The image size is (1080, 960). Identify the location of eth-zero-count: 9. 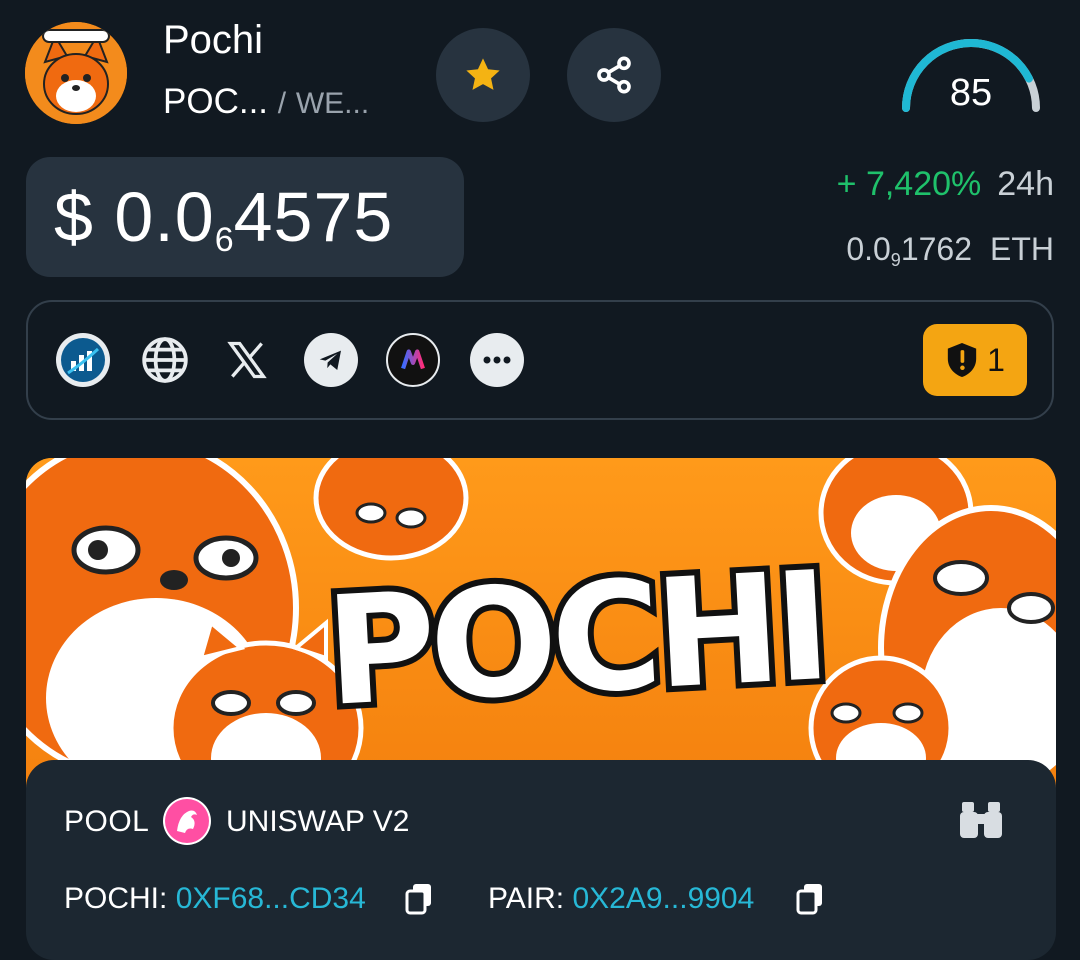
(895, 260).